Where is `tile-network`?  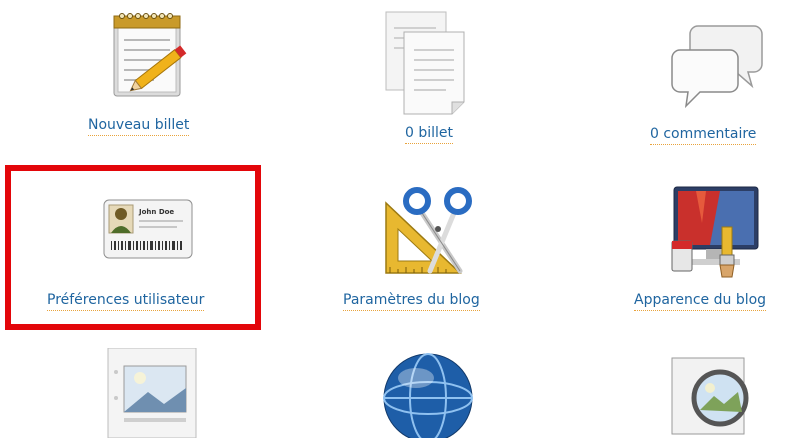 tile-network is located at coordinates (445, 389).